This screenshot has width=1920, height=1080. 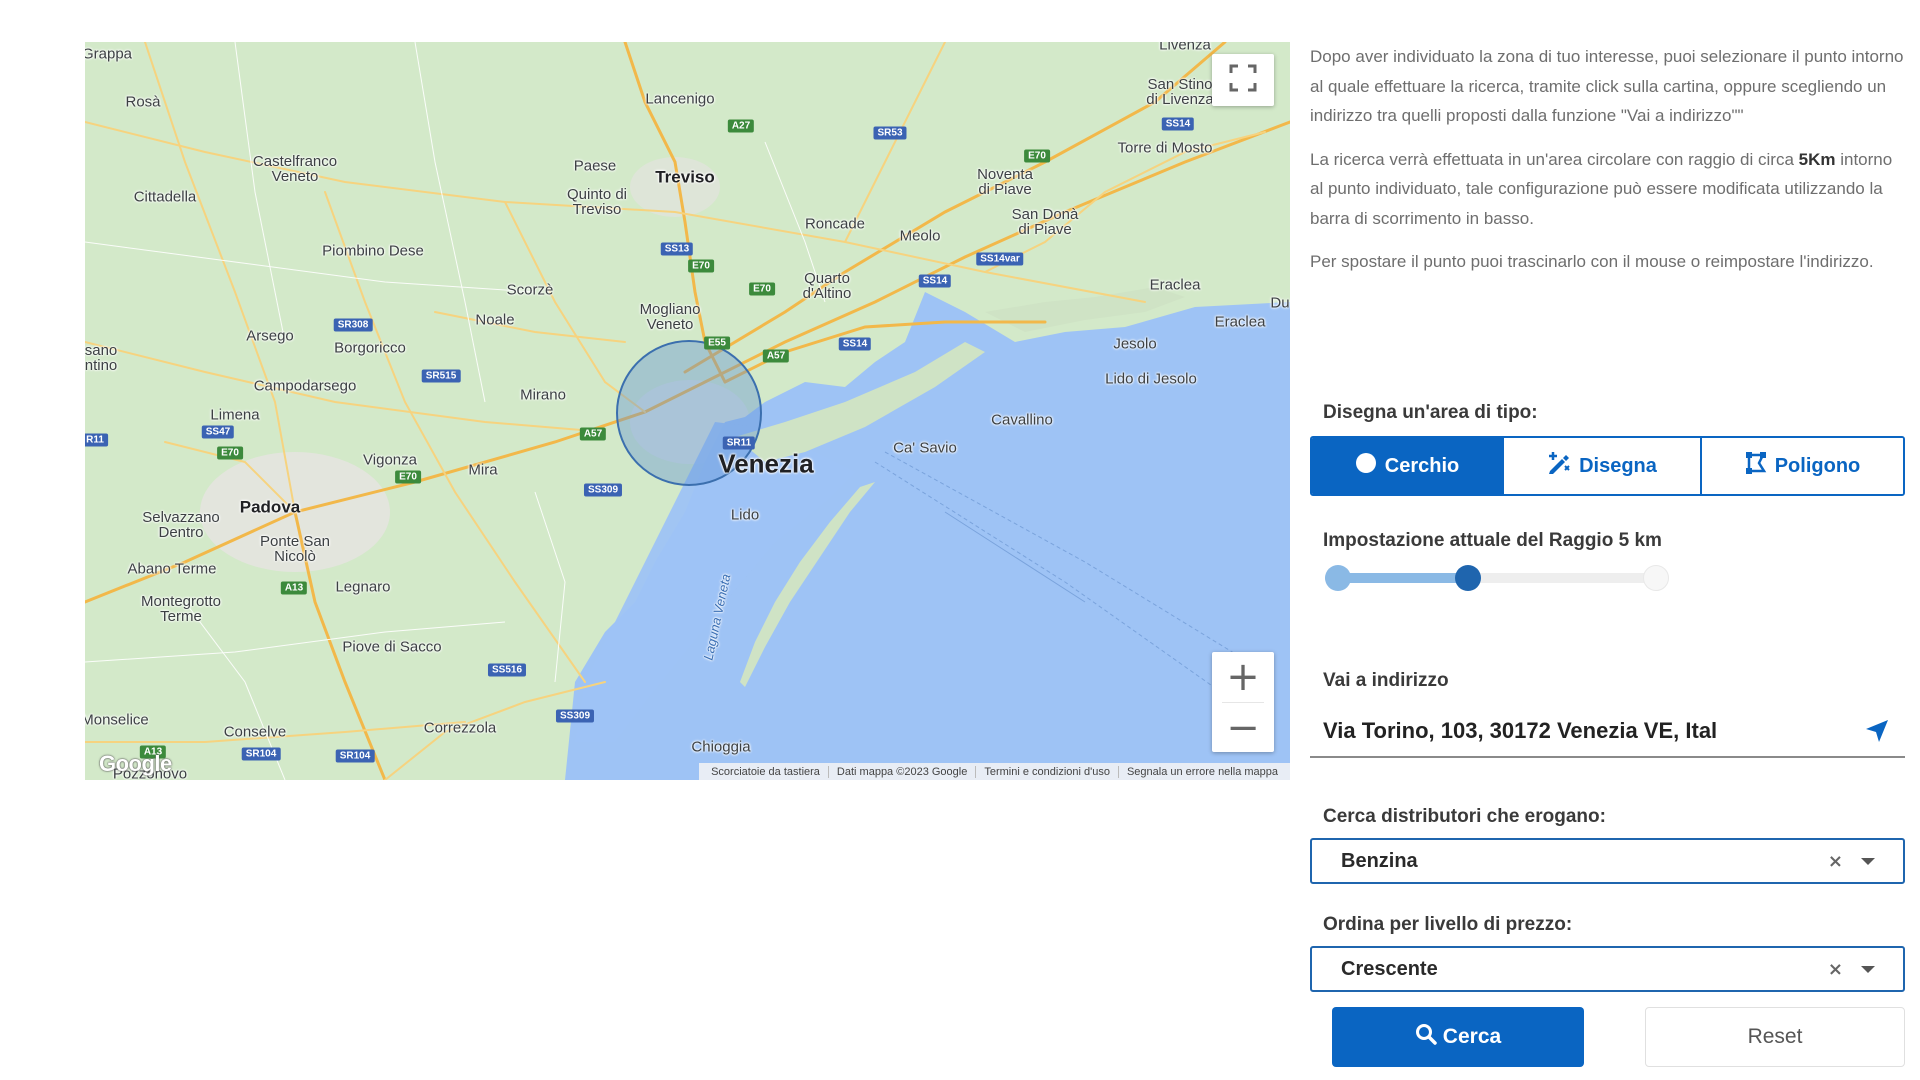 What do you see at coordinates (1877, 731) in the screenshot?
I see `location-arrow-icon` at bounding box center [1877, 731].